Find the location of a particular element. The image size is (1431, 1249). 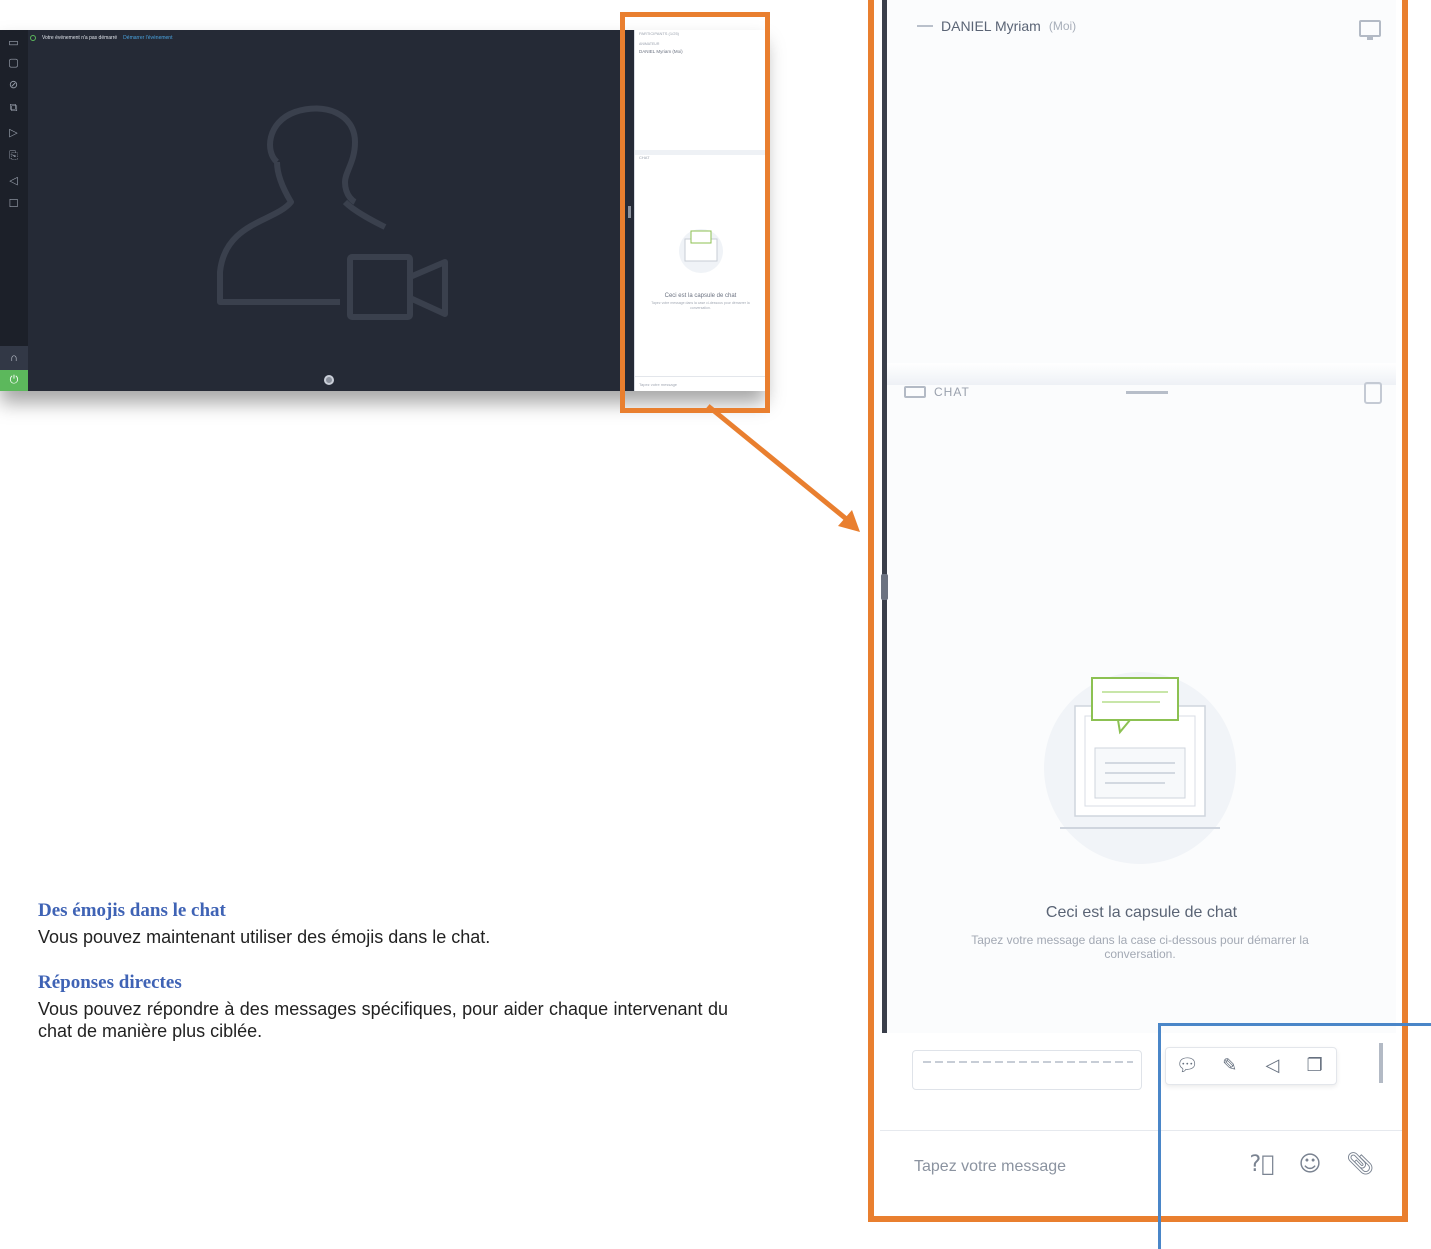

highlight-frame-small is located at coordinates (695, 212).